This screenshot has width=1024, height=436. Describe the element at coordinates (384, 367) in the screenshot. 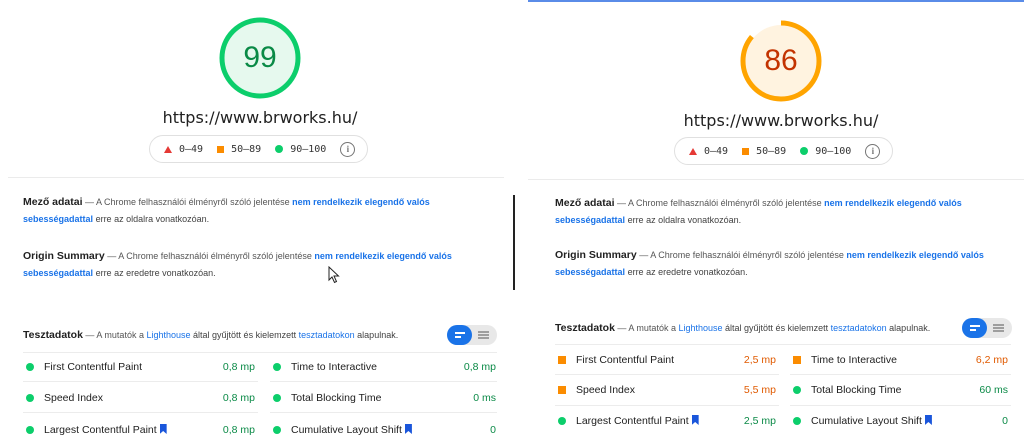

I see `metric-tti: Time to Interactive 0,8 mp` at that location.